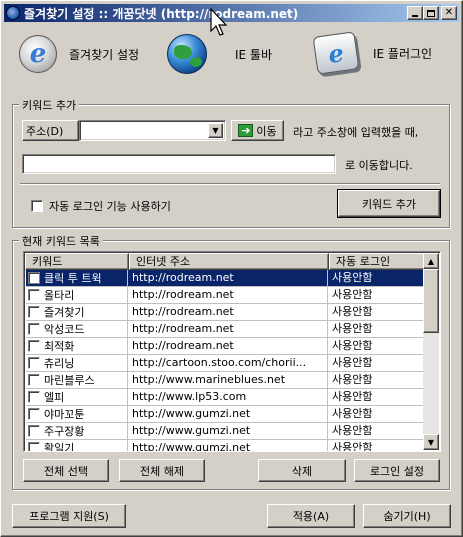 The height and width of the screenshot is (537, 463). Describe the element at coordinates (311, 516) in the screenshot. I see `apply-button: 적용(A)` at that location.